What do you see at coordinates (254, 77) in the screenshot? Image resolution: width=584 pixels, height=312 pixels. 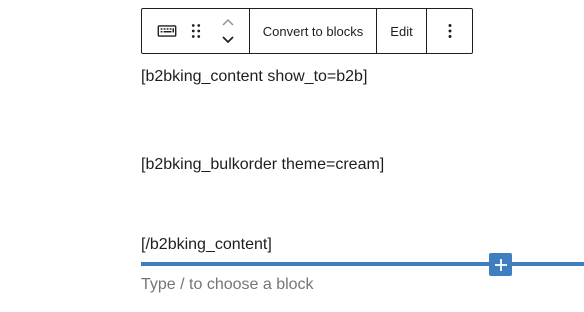 I see `shortcode-line: [b2bking_content show_to=b2b]` at bounding box center [254, 77].